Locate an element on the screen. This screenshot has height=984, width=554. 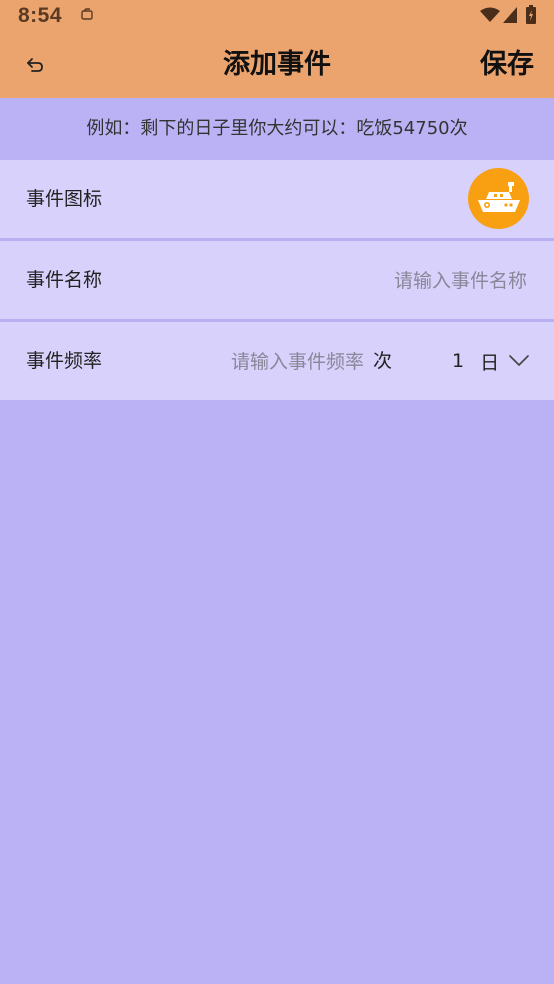
page-title: 添加事件 is located at coordinates (277, 64).